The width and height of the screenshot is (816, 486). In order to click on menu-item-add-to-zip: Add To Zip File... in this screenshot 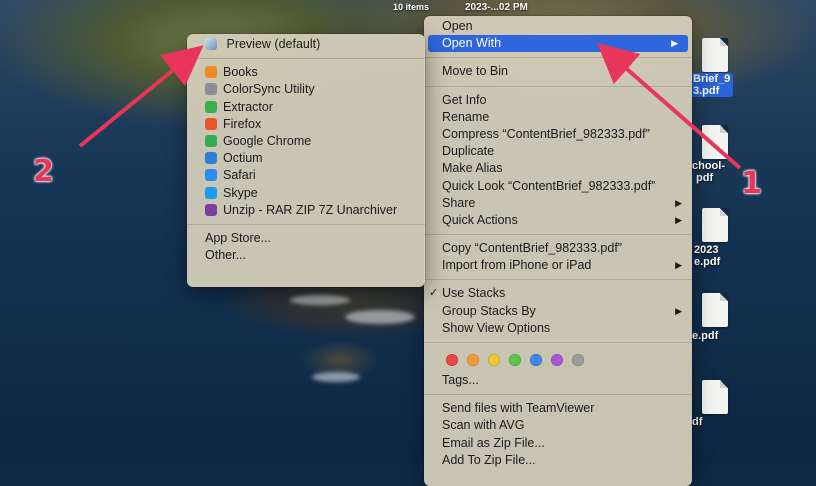, I will do `click(558, 460)`.